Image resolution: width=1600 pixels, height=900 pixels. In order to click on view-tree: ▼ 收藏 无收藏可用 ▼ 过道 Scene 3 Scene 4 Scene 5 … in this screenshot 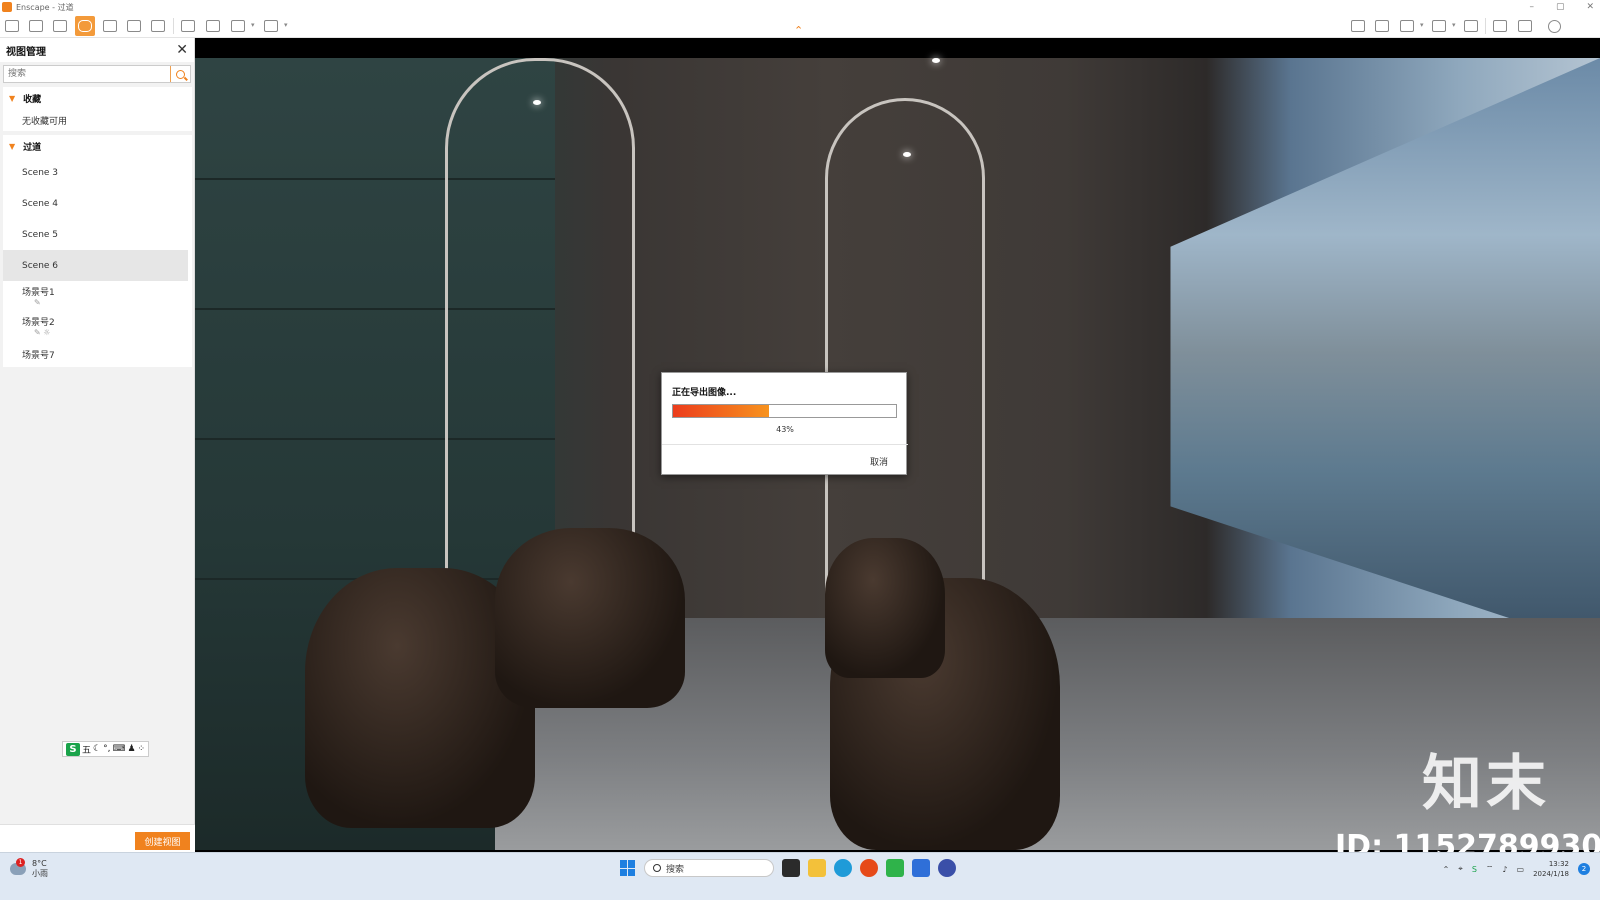, I will do `click(97, 227)`.